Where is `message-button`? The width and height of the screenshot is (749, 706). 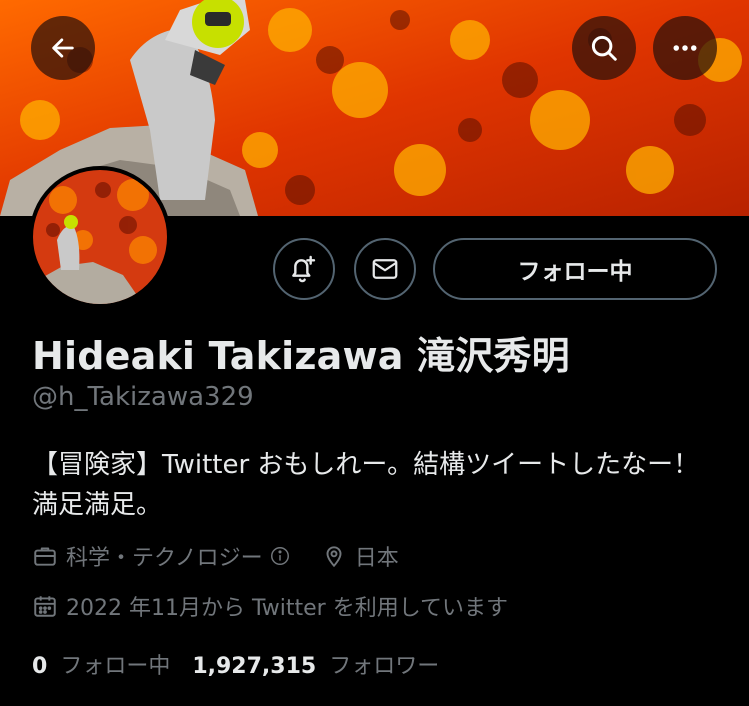
message-button is located at coordinates (385, 269).